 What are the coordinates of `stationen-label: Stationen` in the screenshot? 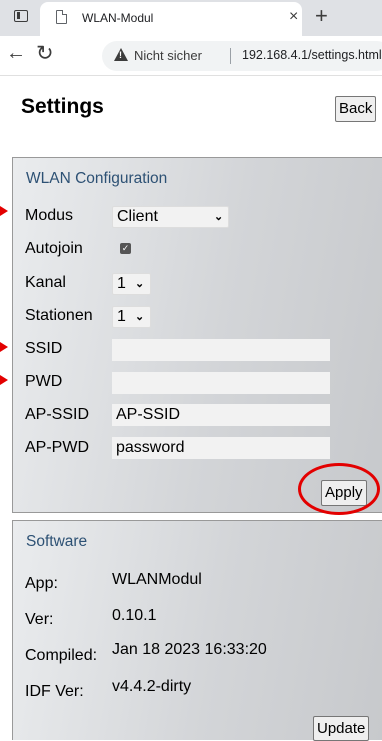 It's located at (59, 315).